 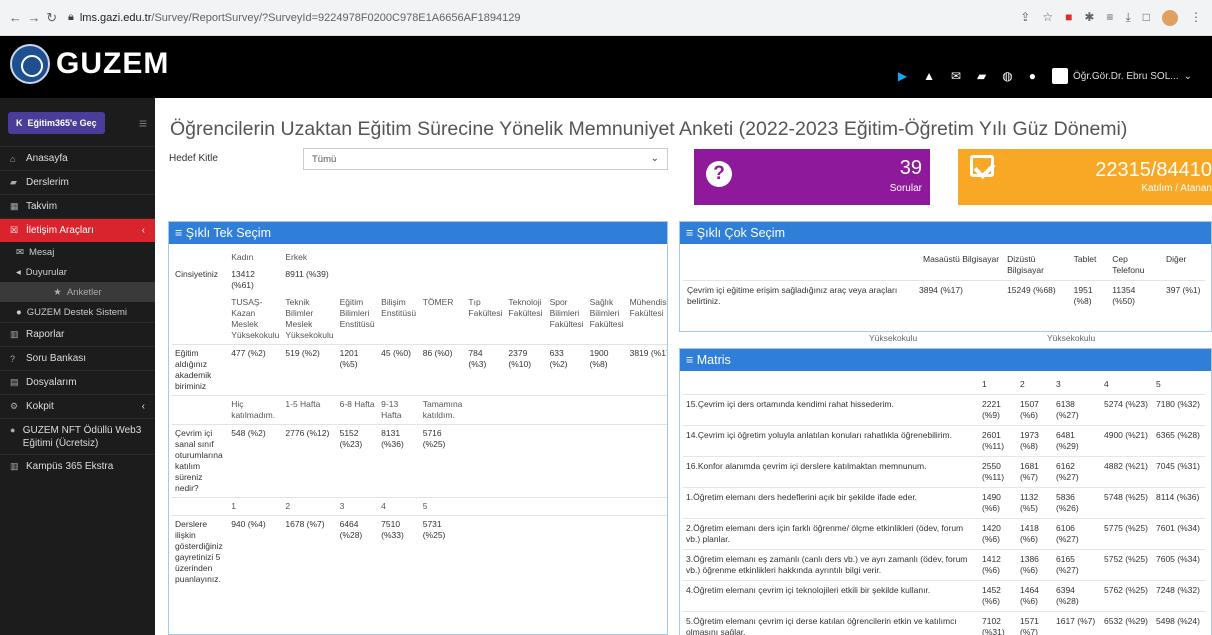 What do you see at coordinates (255, 461) in the screenshot?
I see `cell-value: 548 (%2)` at bounding box center [255, 461].